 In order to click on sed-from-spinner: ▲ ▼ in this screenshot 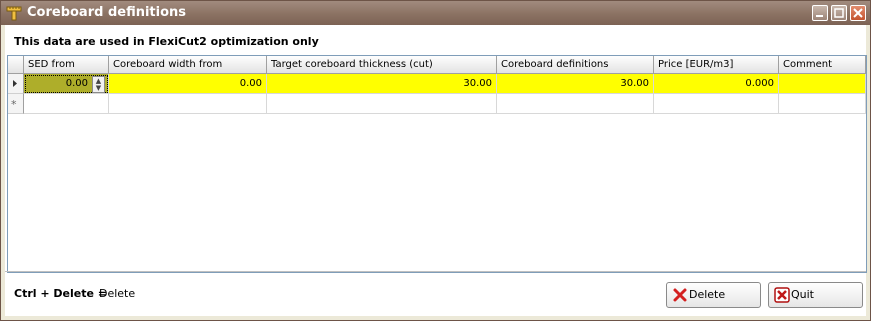, I will do `click(98, 84)`.